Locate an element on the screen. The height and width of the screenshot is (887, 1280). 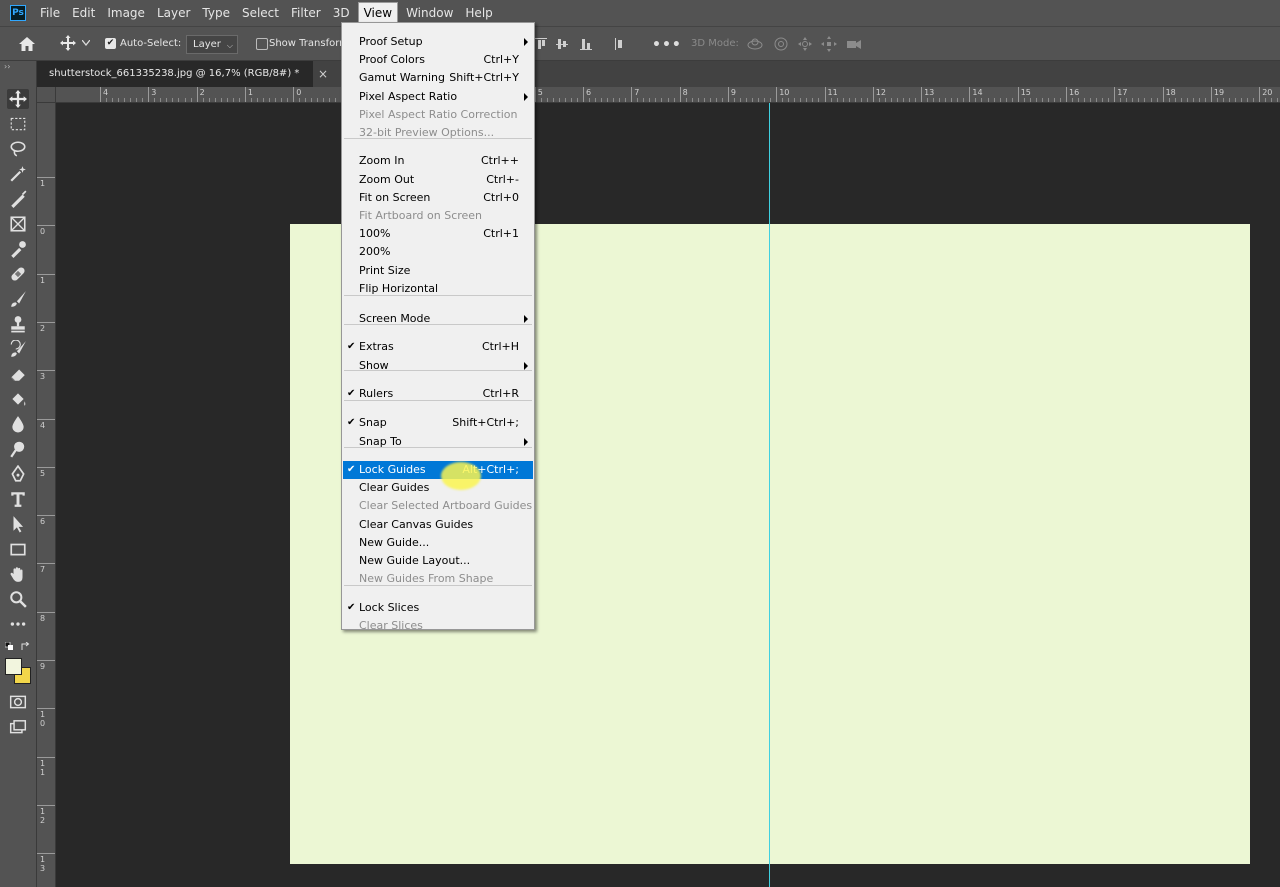
ruler-label: 0 is located at coordinates (299, 92).